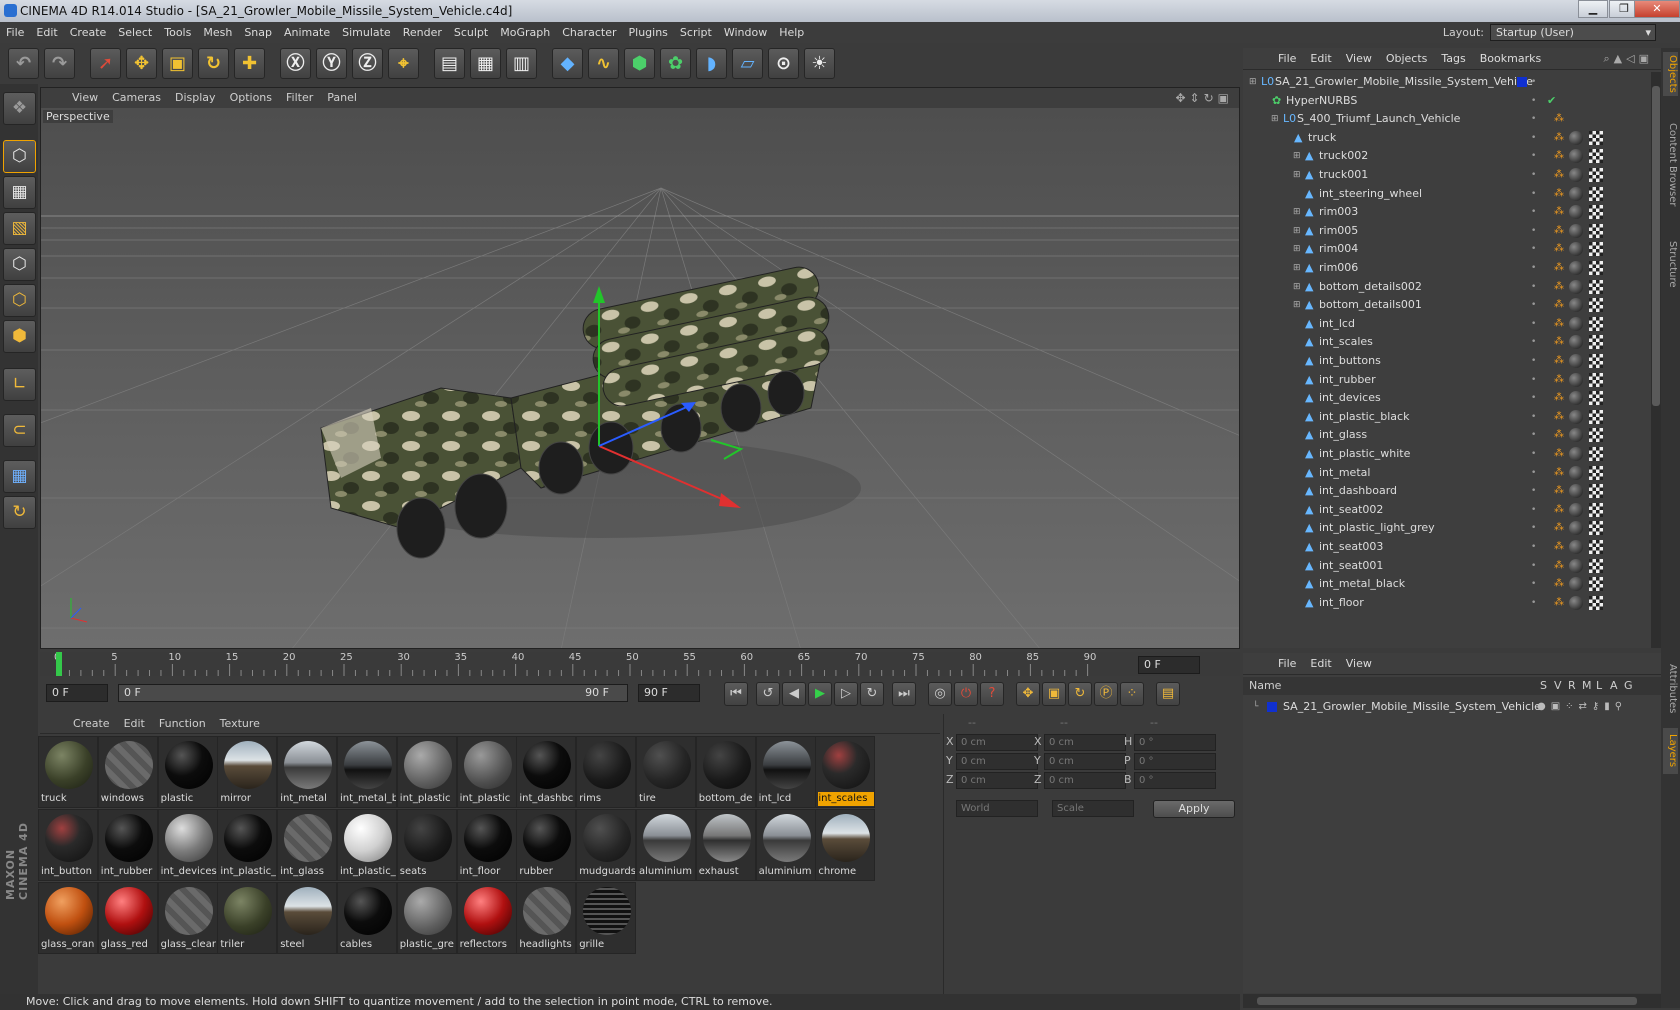 This screenshot has height=1010, width=1680. I want to click on render-picture-viewer-button: ▦, so click(485, 63).